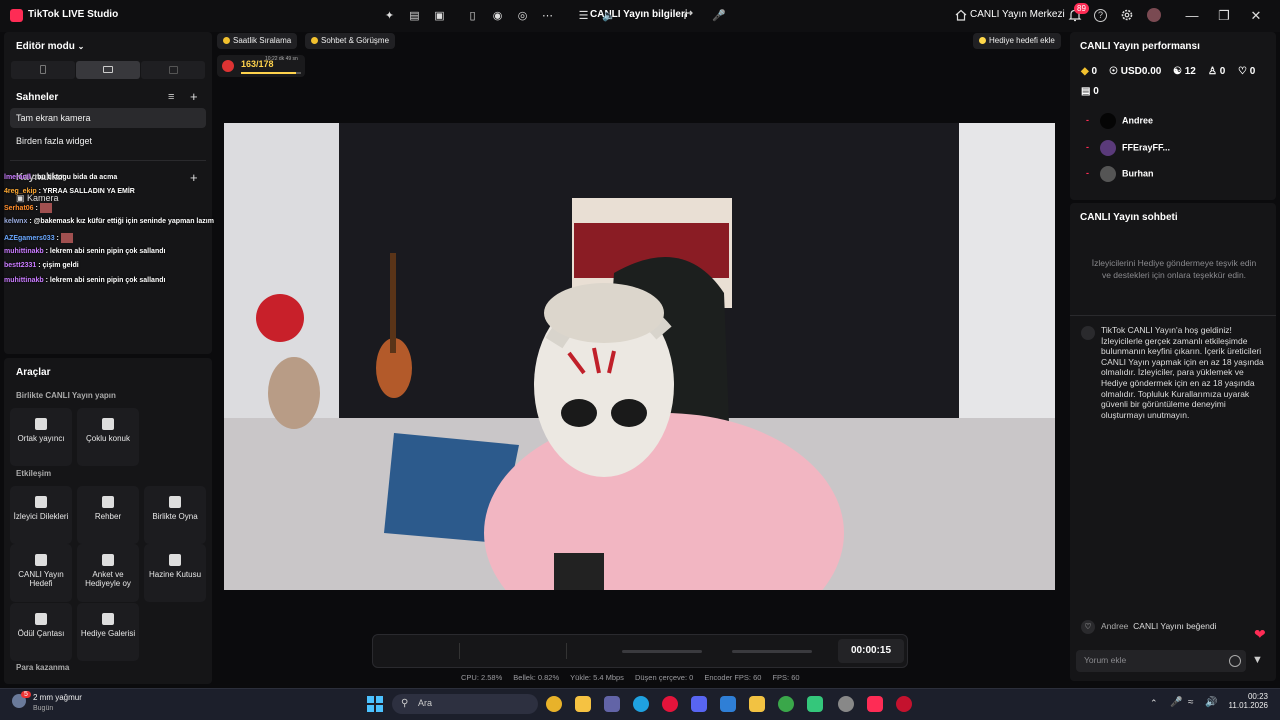  Describe the element at coordinates (38, 238) in the screenshot. I see `chat-overlay-line: AZEgamers033 :` at that location.